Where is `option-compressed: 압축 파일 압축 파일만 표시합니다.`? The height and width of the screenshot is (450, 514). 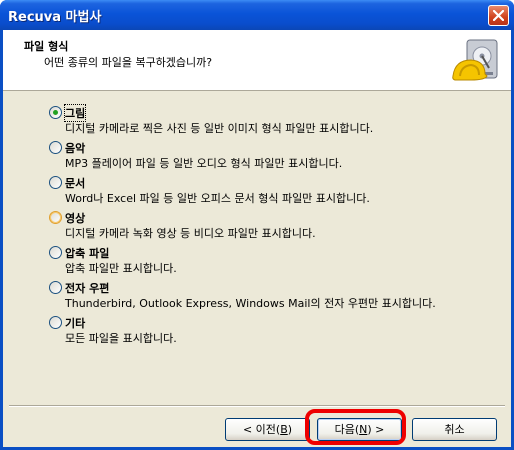
option-compressed: 압축 파일 압축 파일만 표시합니다. is located at coordinates (259, 260).